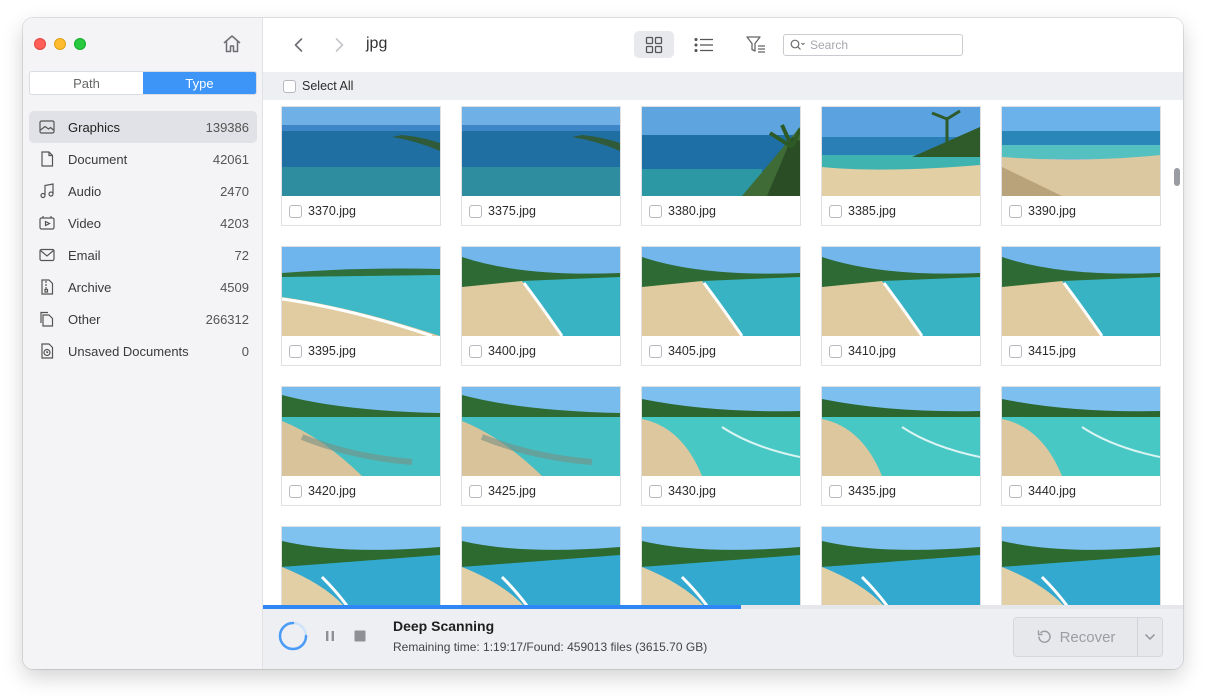  I want to click on grid-view-button, so click(654, 44).